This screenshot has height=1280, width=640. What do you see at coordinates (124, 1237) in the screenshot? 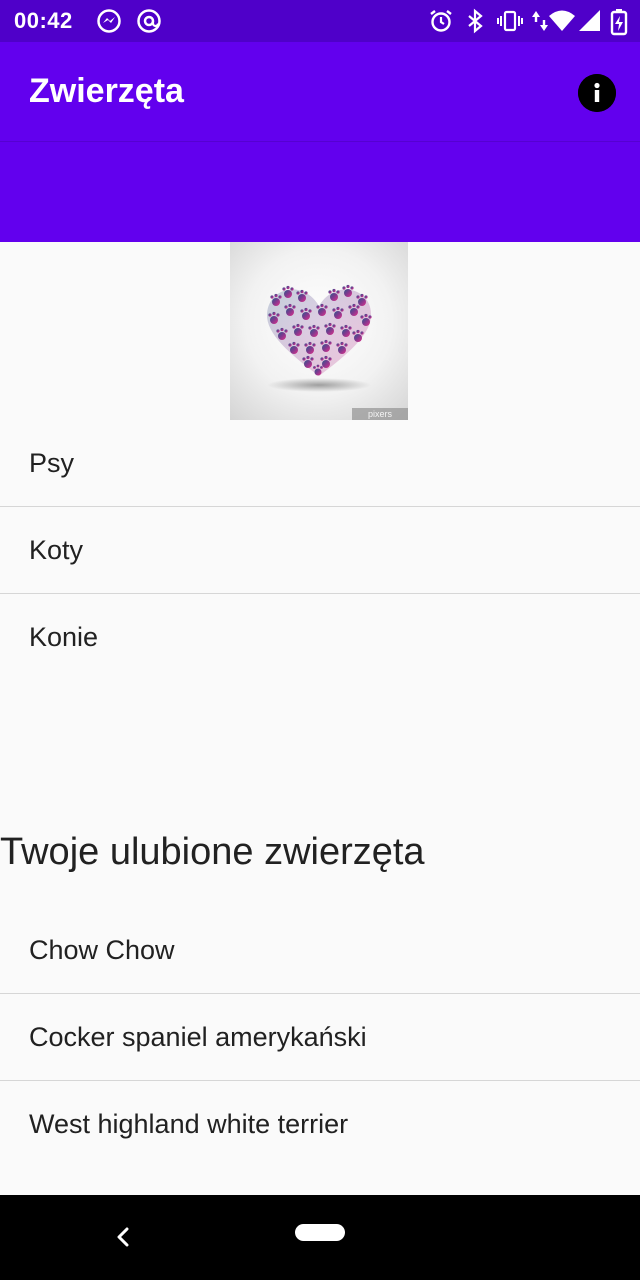
I see `back-chevron-icon` at bounding box center [124, 1237].